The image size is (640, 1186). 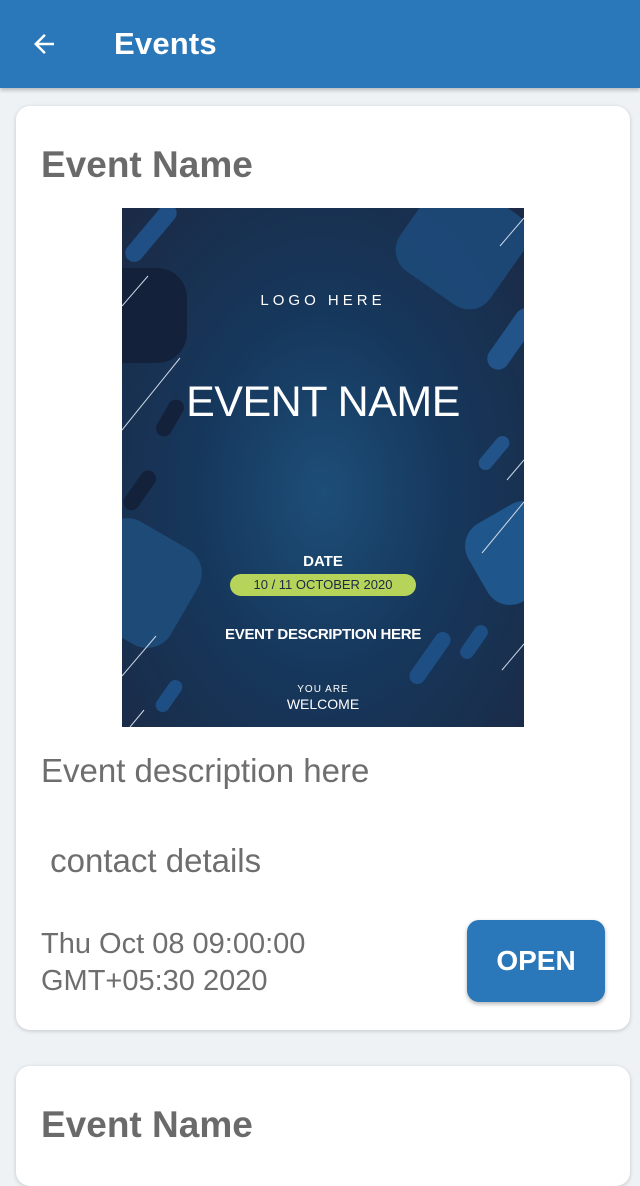 What do you see at coordinates (323, 1126) in the screenshot?
I see `event-card: Event Name` at bounding box center [323, 1126].